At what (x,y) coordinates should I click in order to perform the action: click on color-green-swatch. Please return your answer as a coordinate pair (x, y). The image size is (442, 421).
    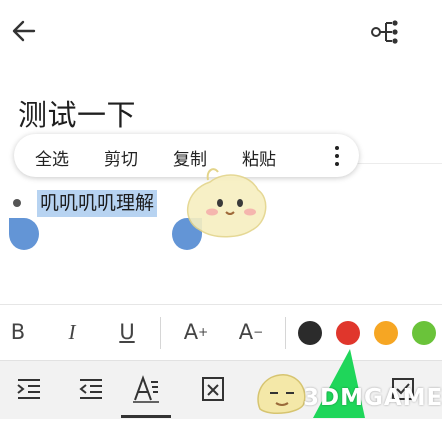
    Looking at the image, I should click on (424, 333).